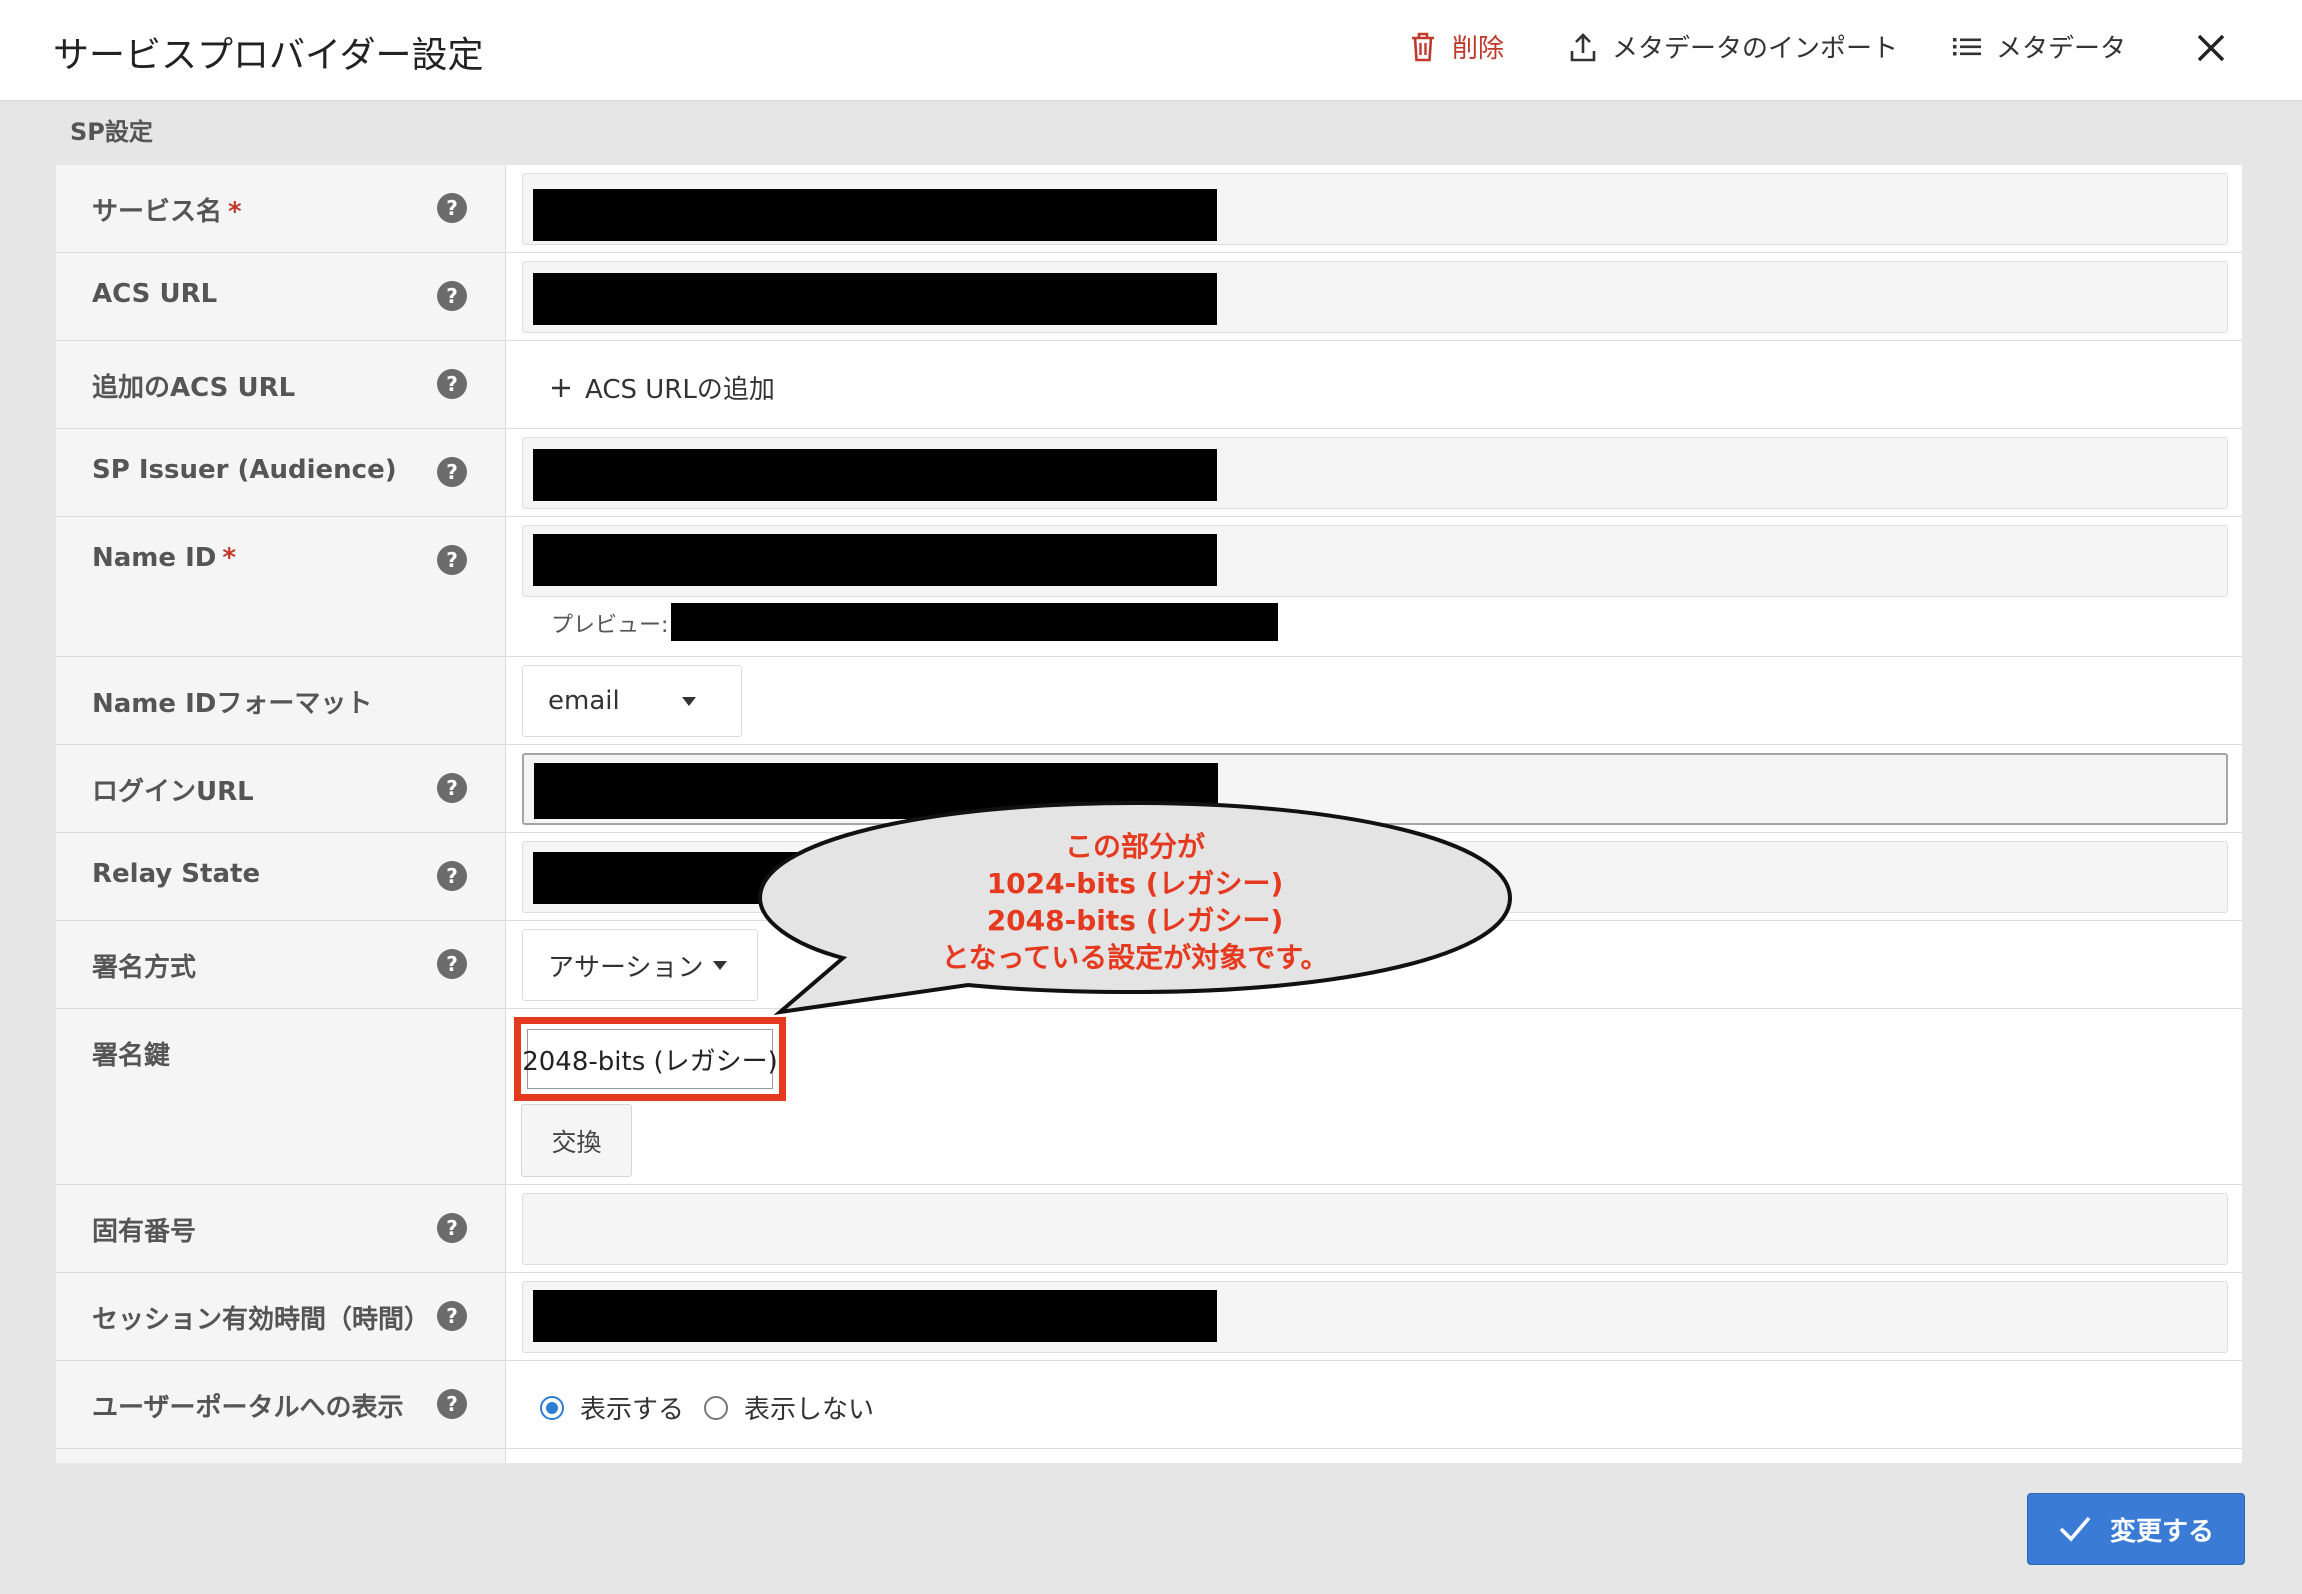  Describe the element at coordinates (1149, 1097) in the screenshot. I see `row-signing-key: 署名鍵` at that location.